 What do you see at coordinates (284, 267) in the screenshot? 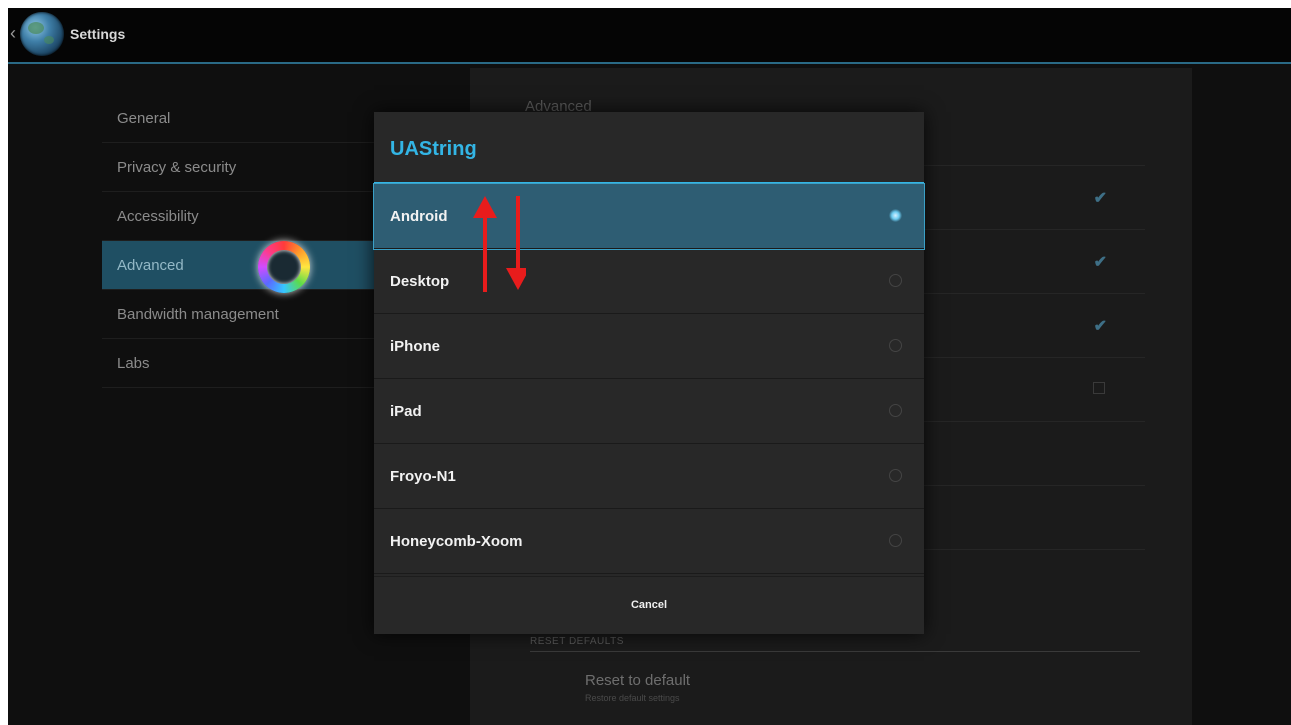
I see `focus-cursor-ring-icon` at bounding box center [284, 267].